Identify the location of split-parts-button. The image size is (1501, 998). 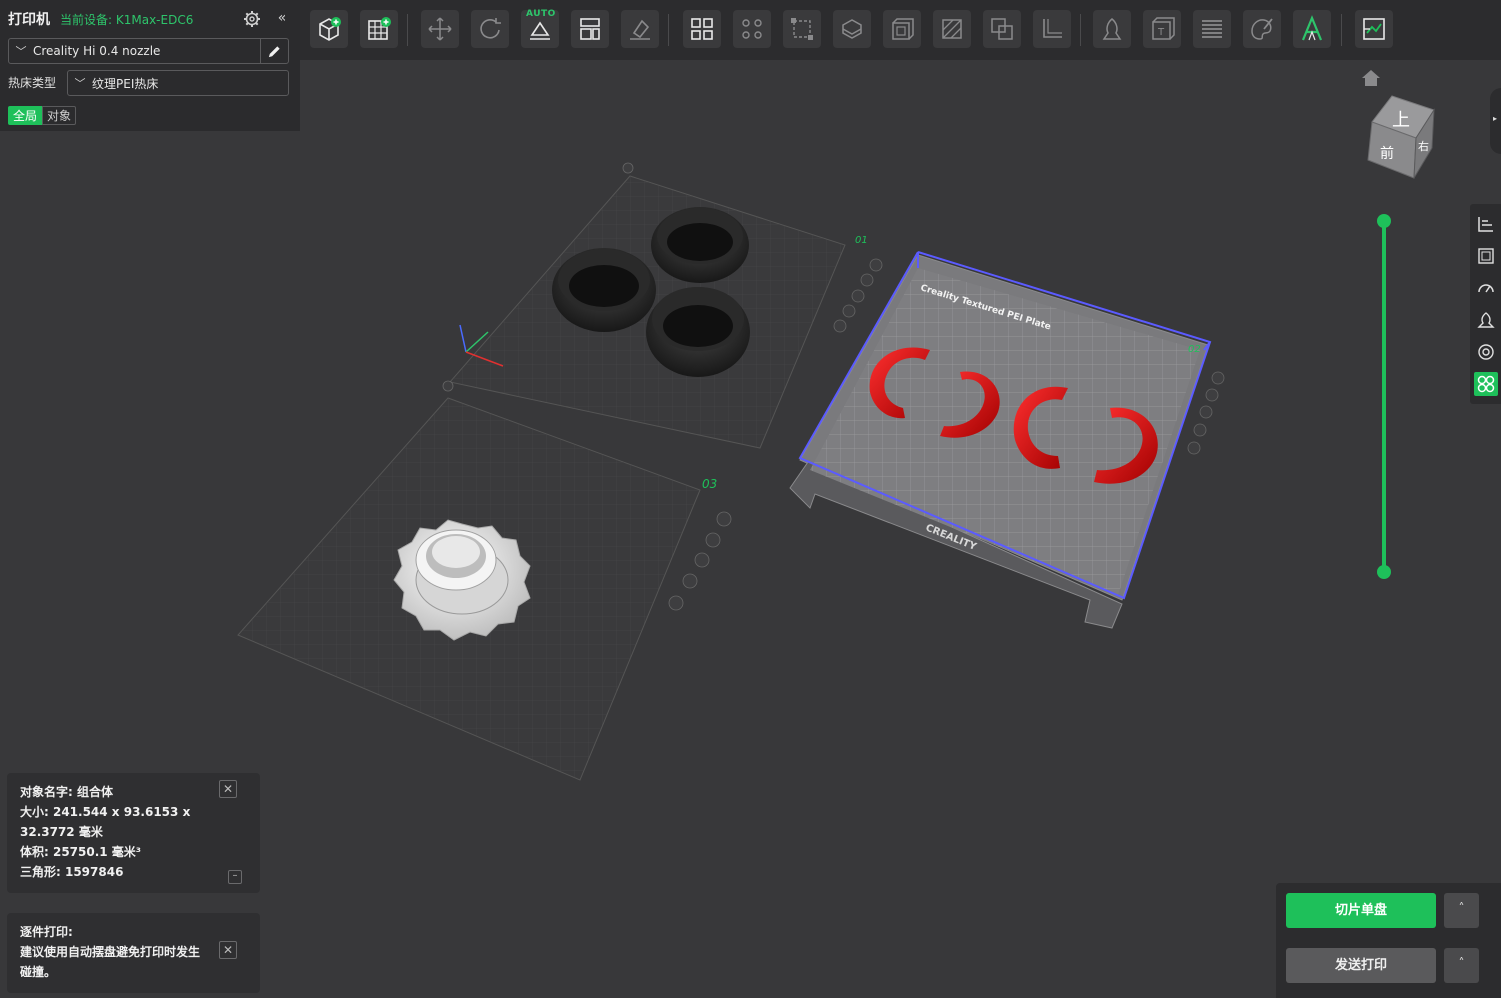
(752, 29).